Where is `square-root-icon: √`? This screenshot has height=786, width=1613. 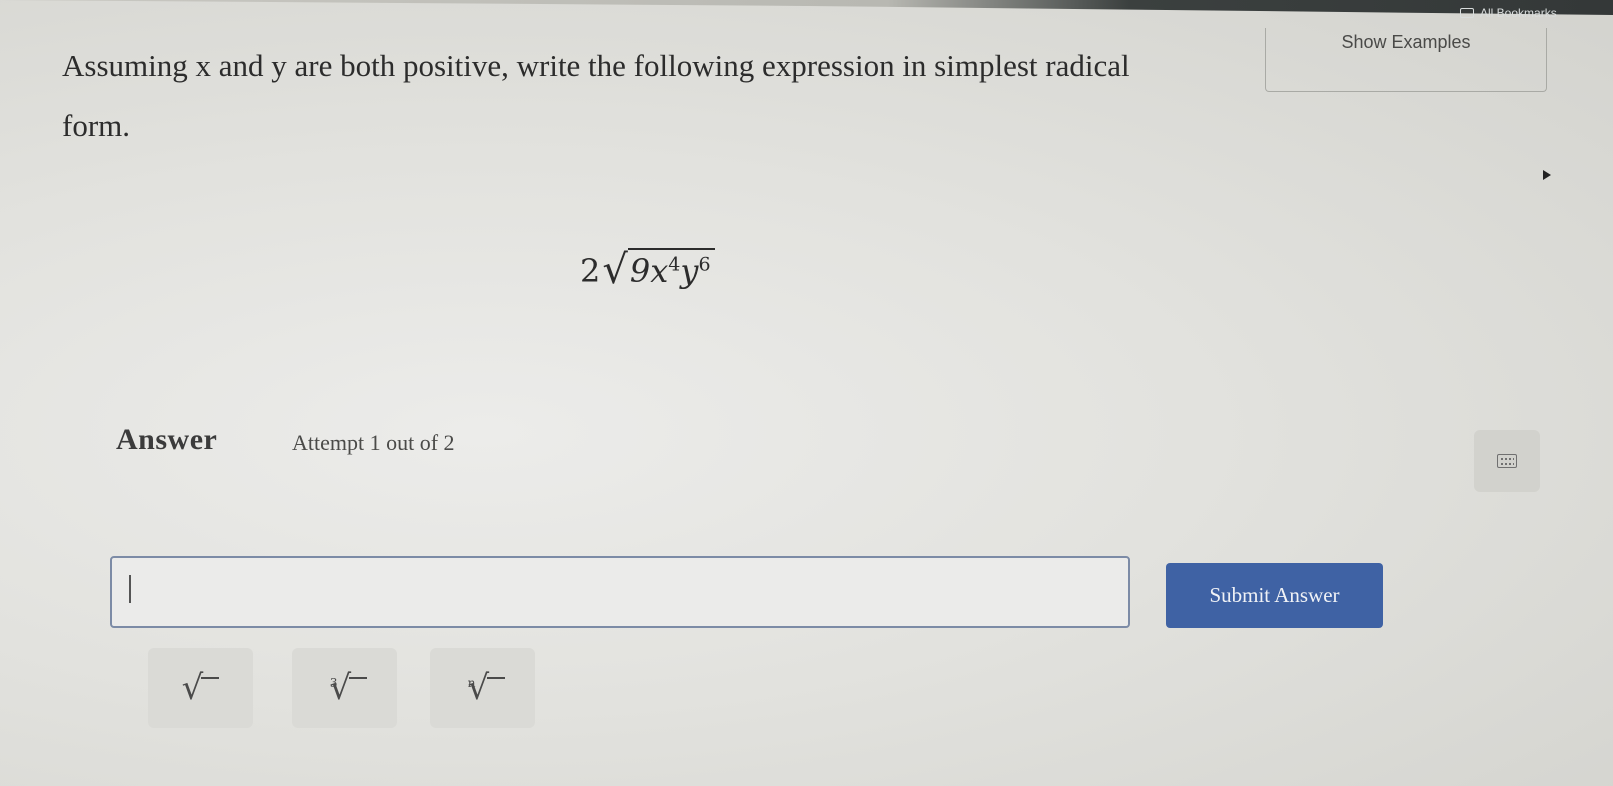 square-root-icon: √ is located at coordinates (201, 688).